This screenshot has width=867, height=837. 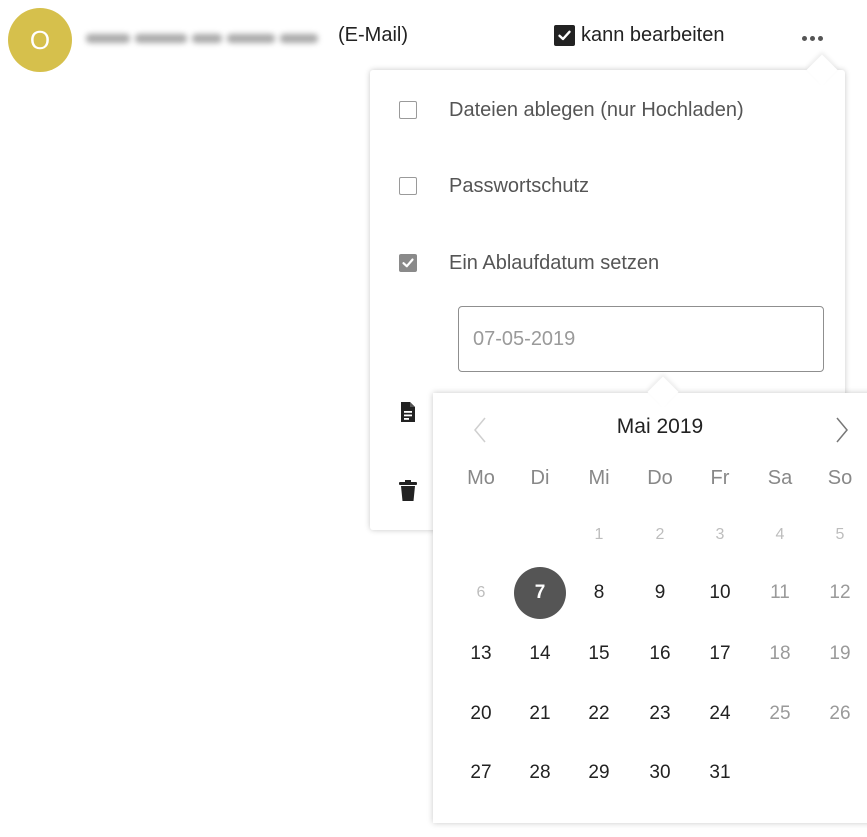 I want to click on calendar-day: 16, so click(x=660, y=654).